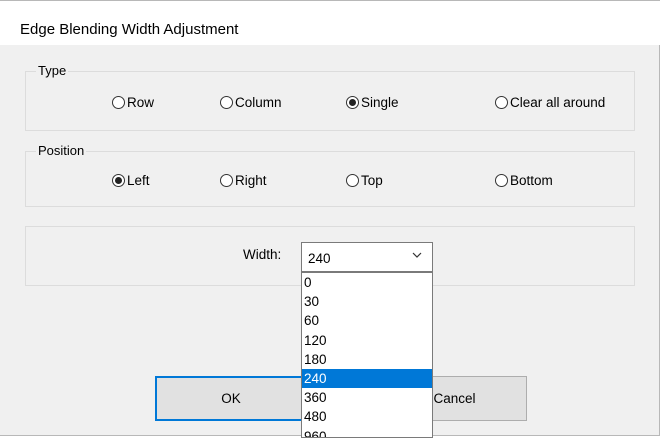 This screenshot has height=438, width=662. I want to click on width-combobox-value: 240, so click(319, 258).